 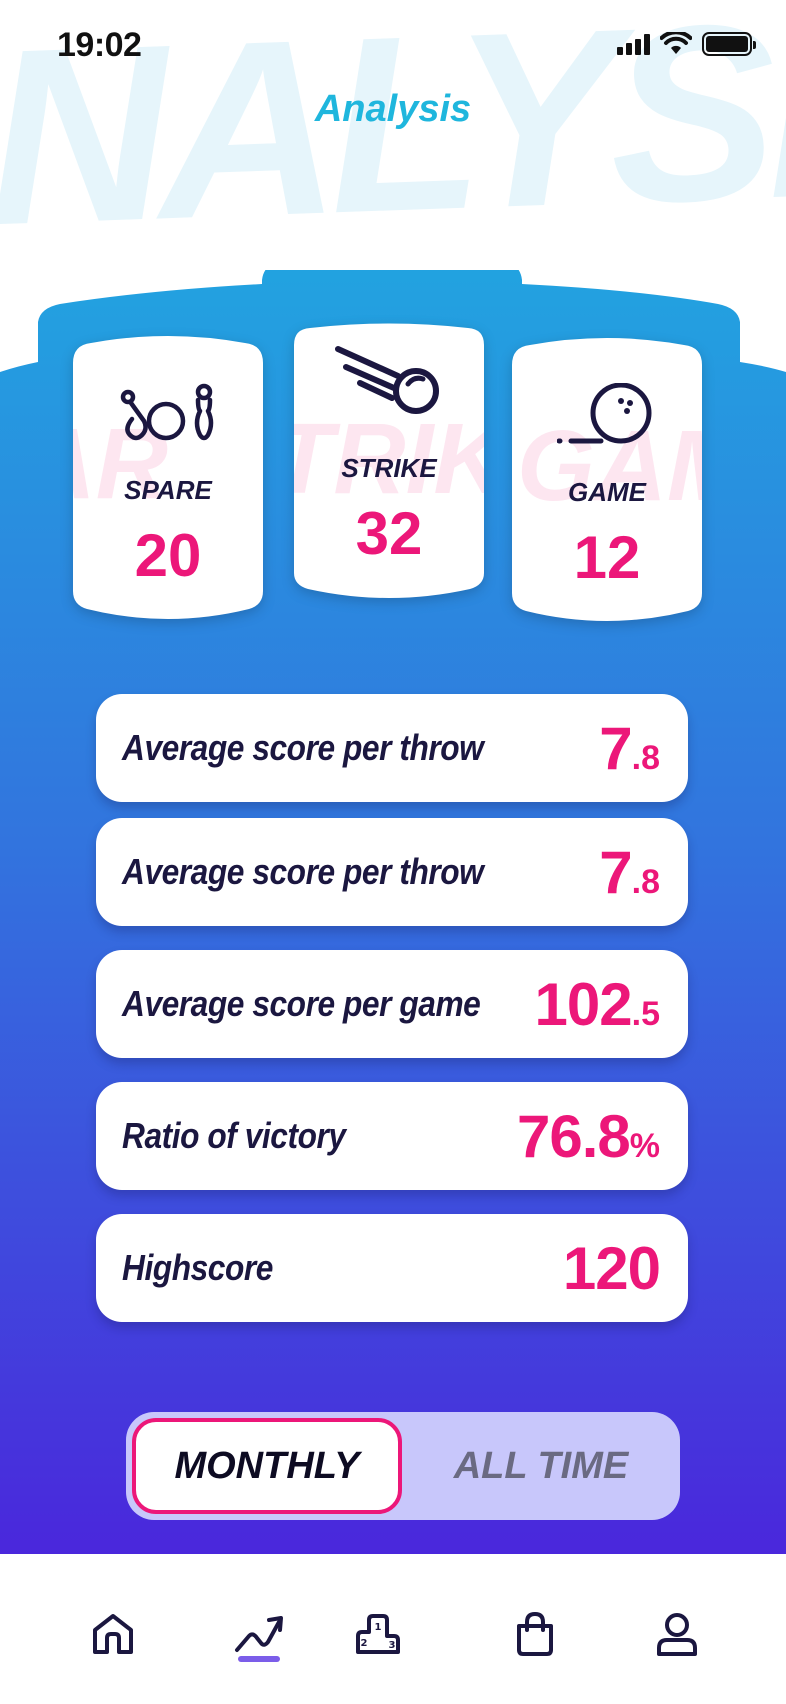 I want to click on metric-value-main: 120, so click(x=611, y=1268).